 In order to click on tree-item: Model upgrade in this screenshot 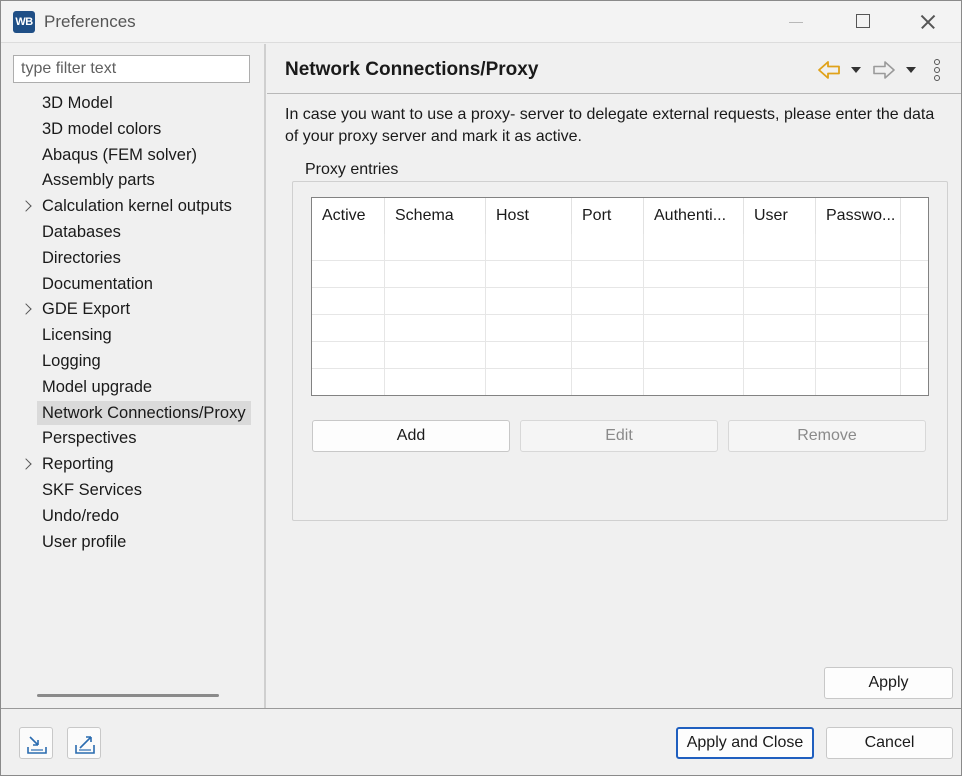, I will do `click(132, 387)`.